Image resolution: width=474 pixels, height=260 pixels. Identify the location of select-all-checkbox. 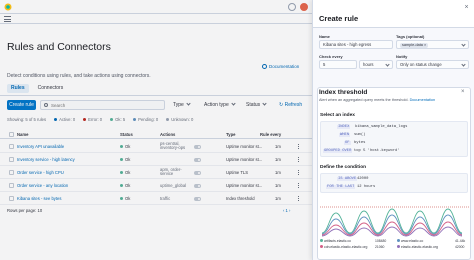
(11, 134).